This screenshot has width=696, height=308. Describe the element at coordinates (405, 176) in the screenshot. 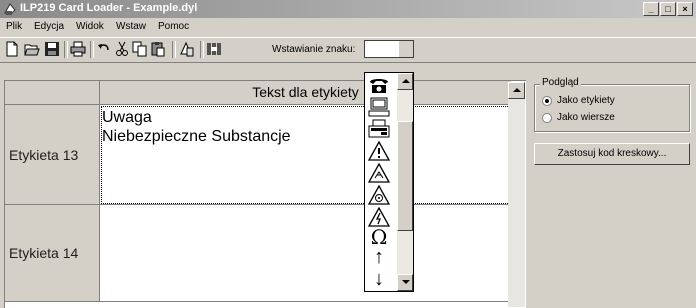

I see `dropdown-scroll-thumb` at that location.